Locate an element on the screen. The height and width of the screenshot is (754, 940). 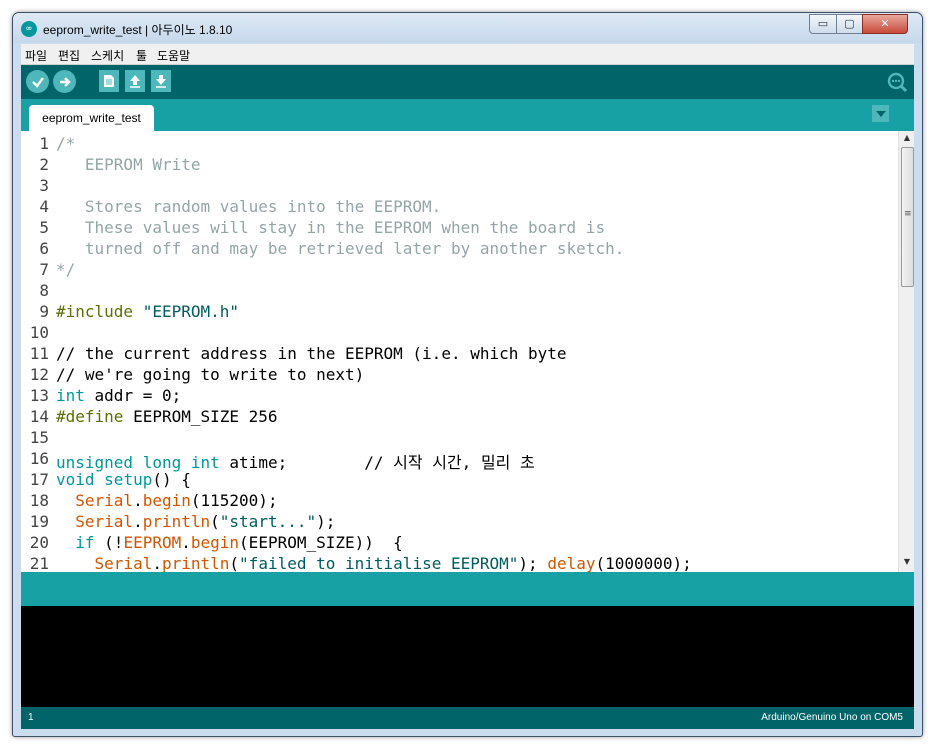
cursor-line-number: 1 is located at coordinates (31, 717).